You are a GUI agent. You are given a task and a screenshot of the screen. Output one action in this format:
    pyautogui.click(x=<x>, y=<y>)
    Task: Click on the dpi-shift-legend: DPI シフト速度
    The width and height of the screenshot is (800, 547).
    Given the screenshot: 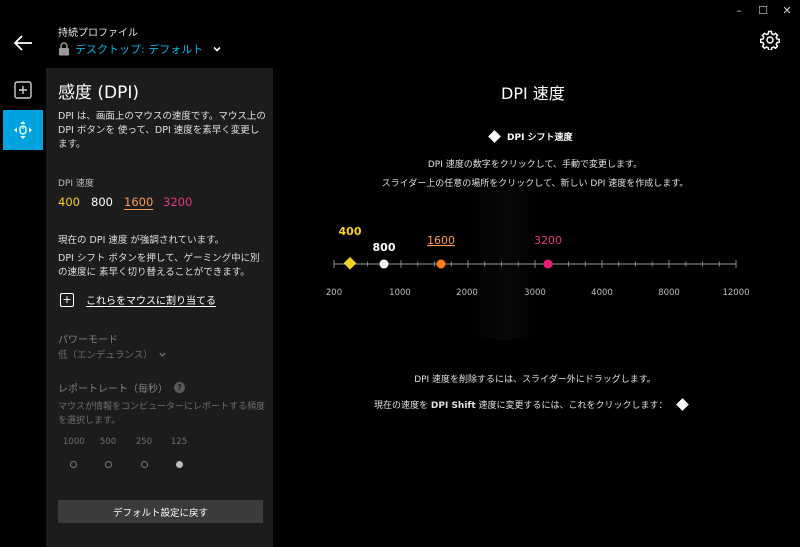 What is the action you would take?
    pyautogui.click(x=530, y=136)
    